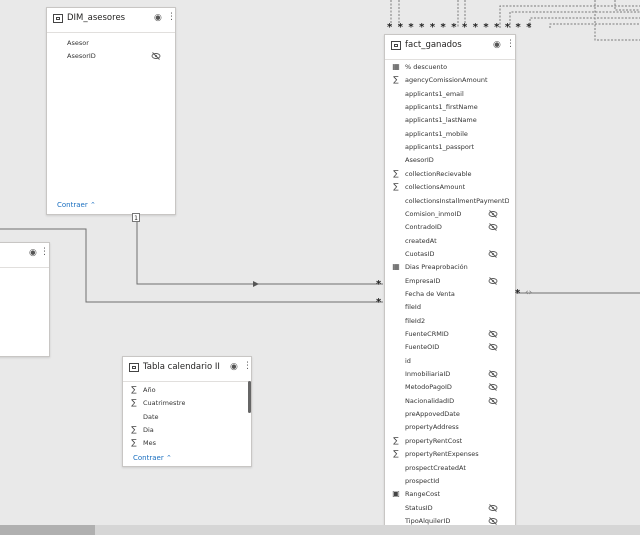 This screenshot has height=535, width=640. Describe the element at coordinates (111, 20) in the screenshot. I see `table-header: DIM_asesores ◉ ⋮` at that location.